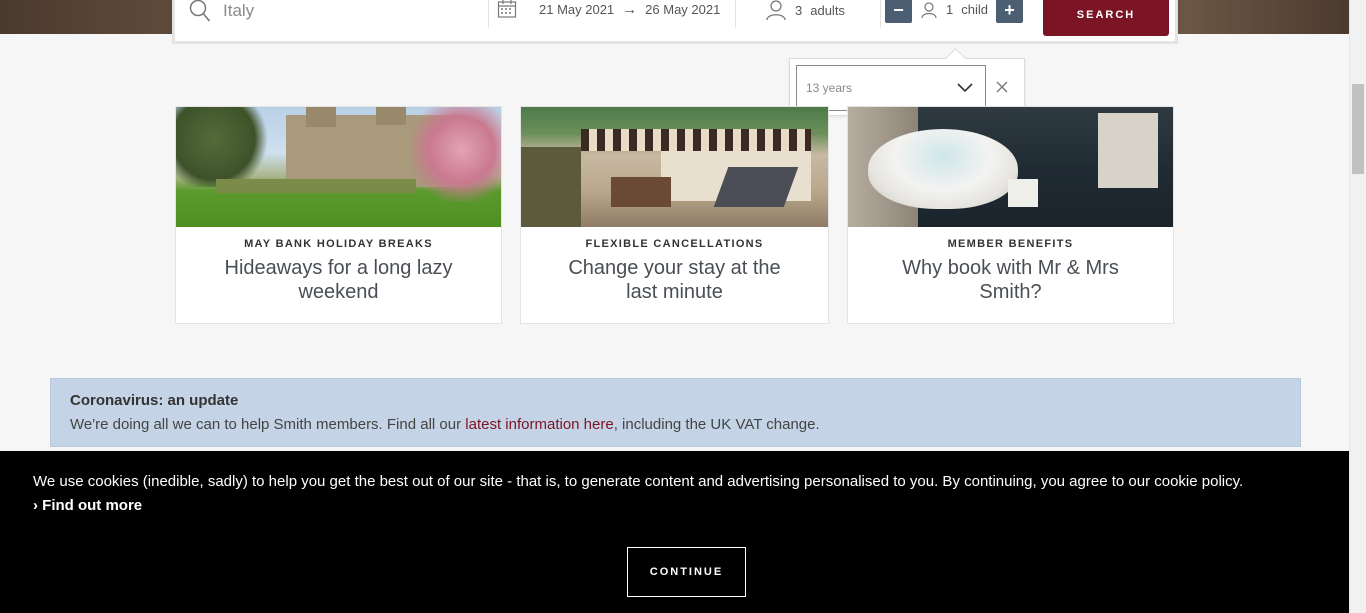  What do you see at coordinates (239, 10) in the screenshot?
I see `destination-value: Italy` at bounding box center [239, 10].